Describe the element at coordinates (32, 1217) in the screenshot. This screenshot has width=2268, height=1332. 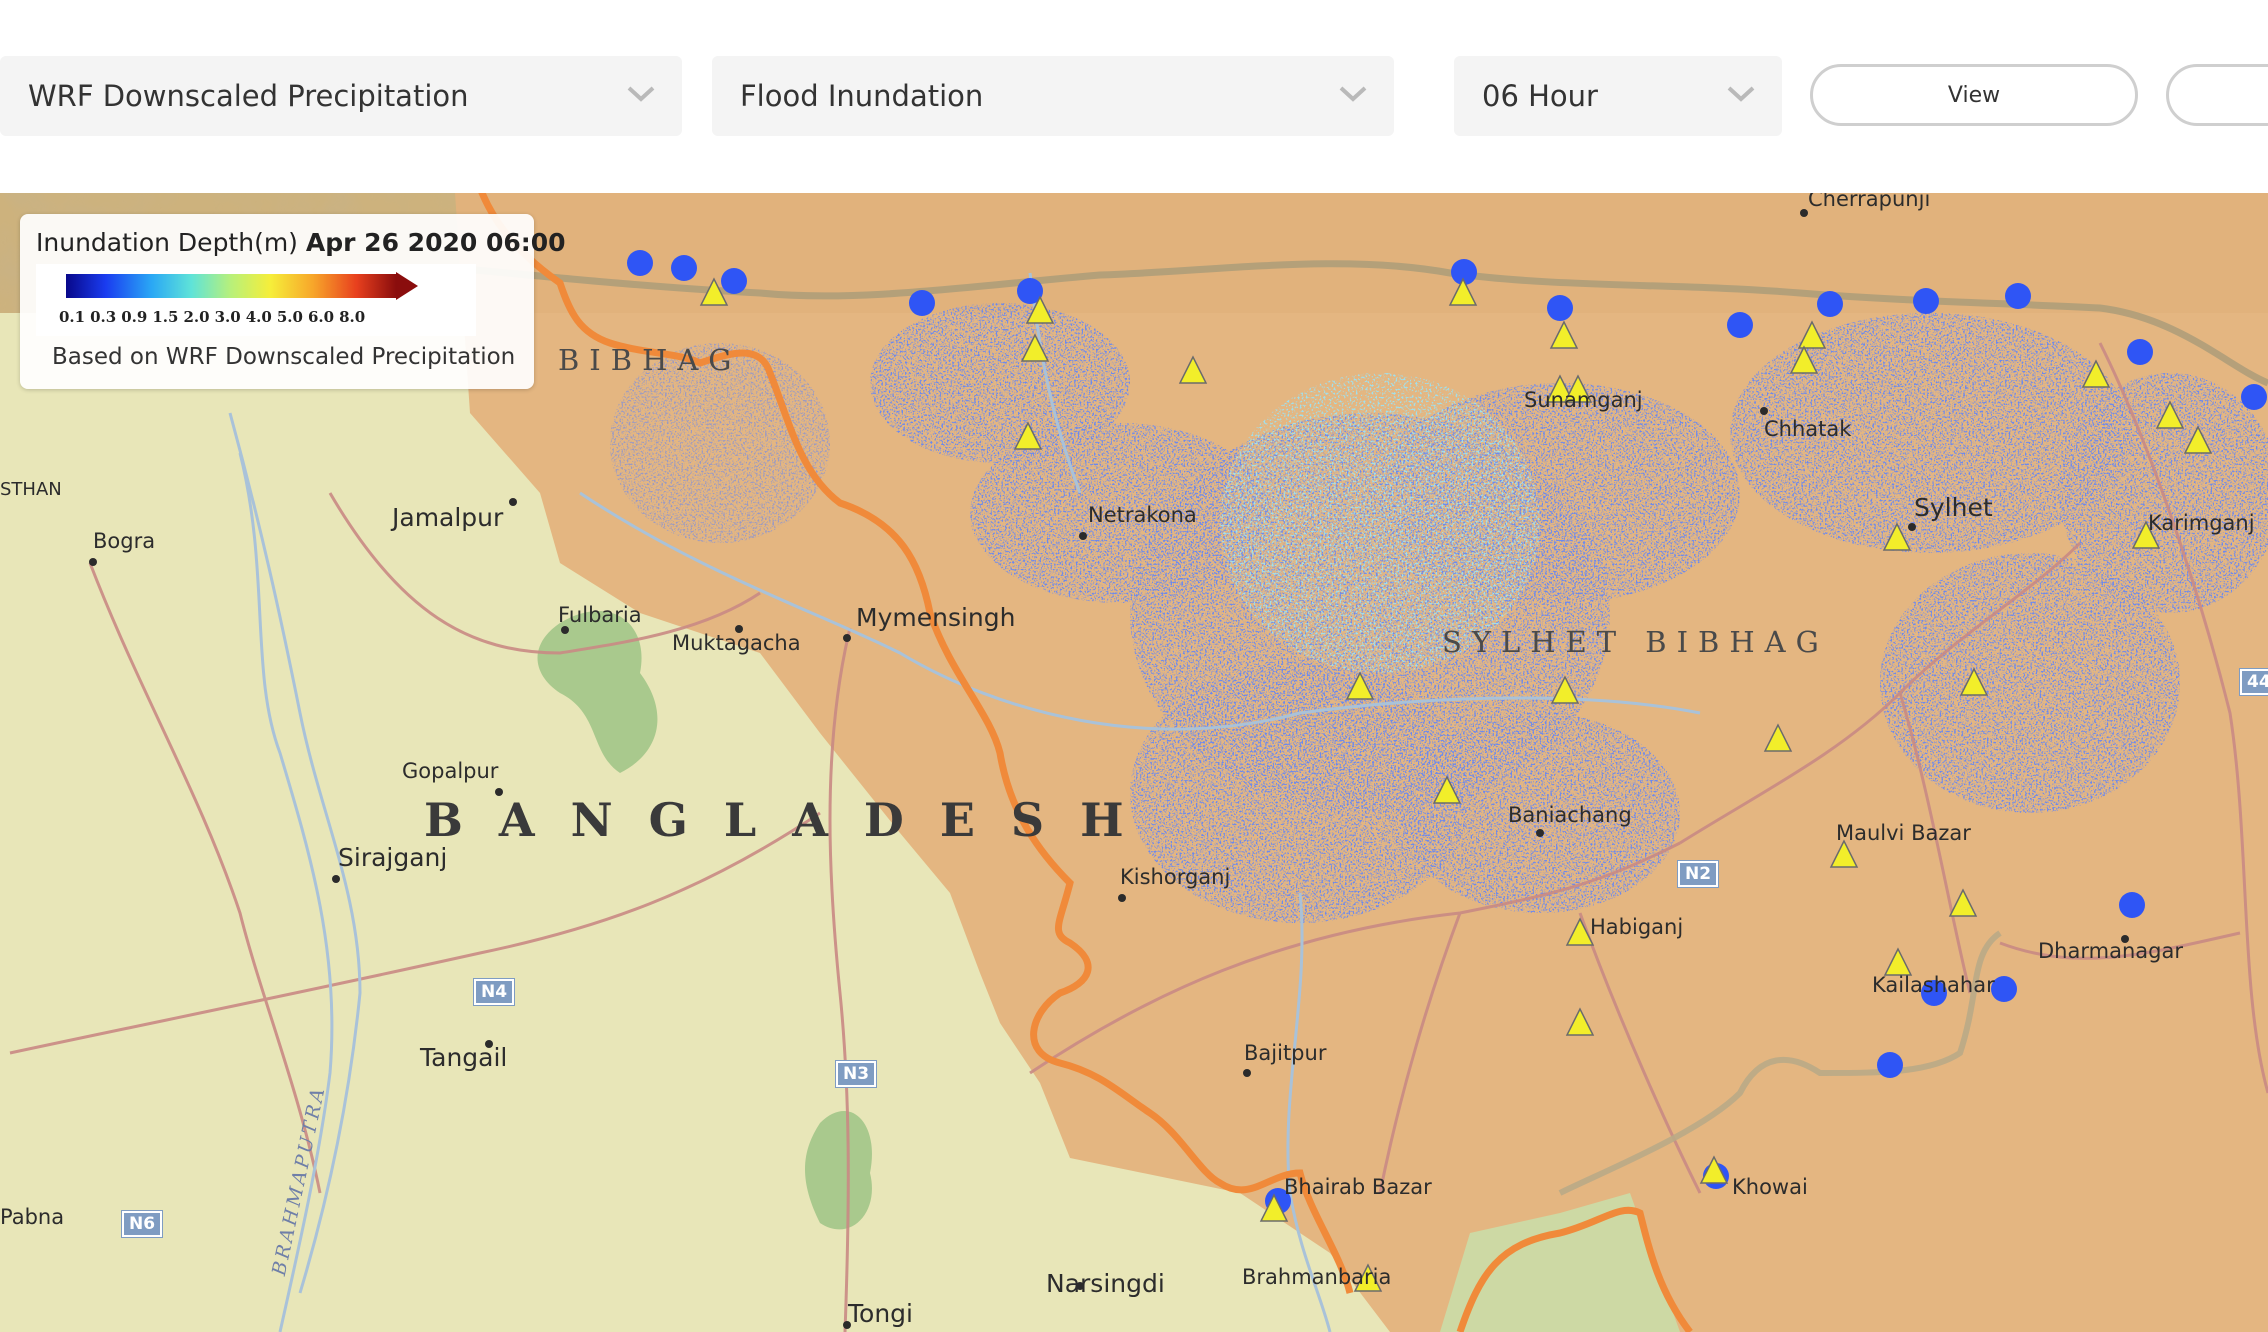
I see `place-label: Pabna` at that location.